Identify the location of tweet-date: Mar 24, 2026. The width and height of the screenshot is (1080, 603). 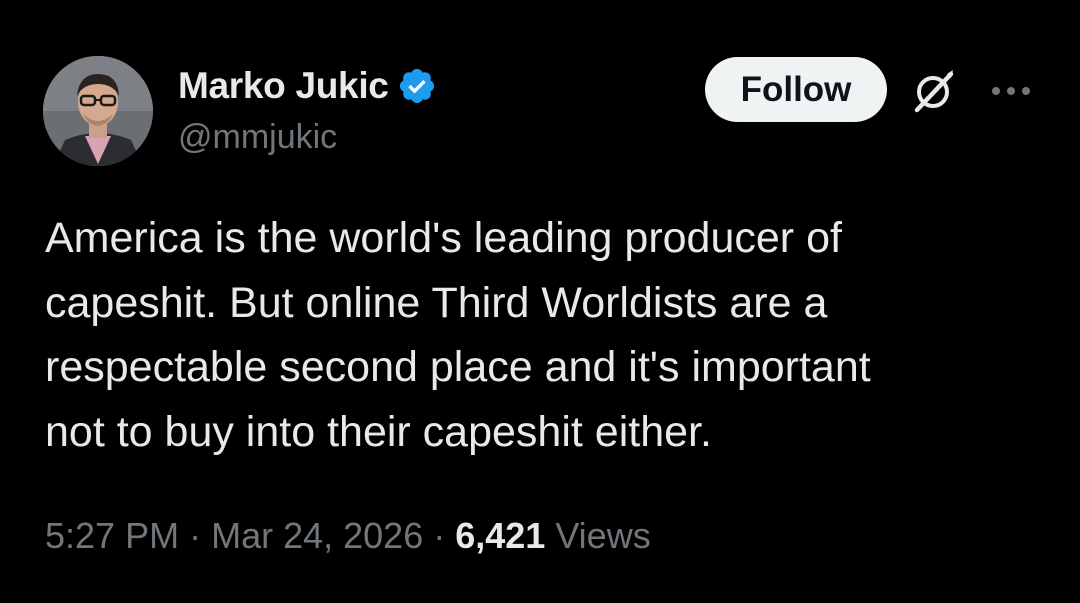
(317, 536).